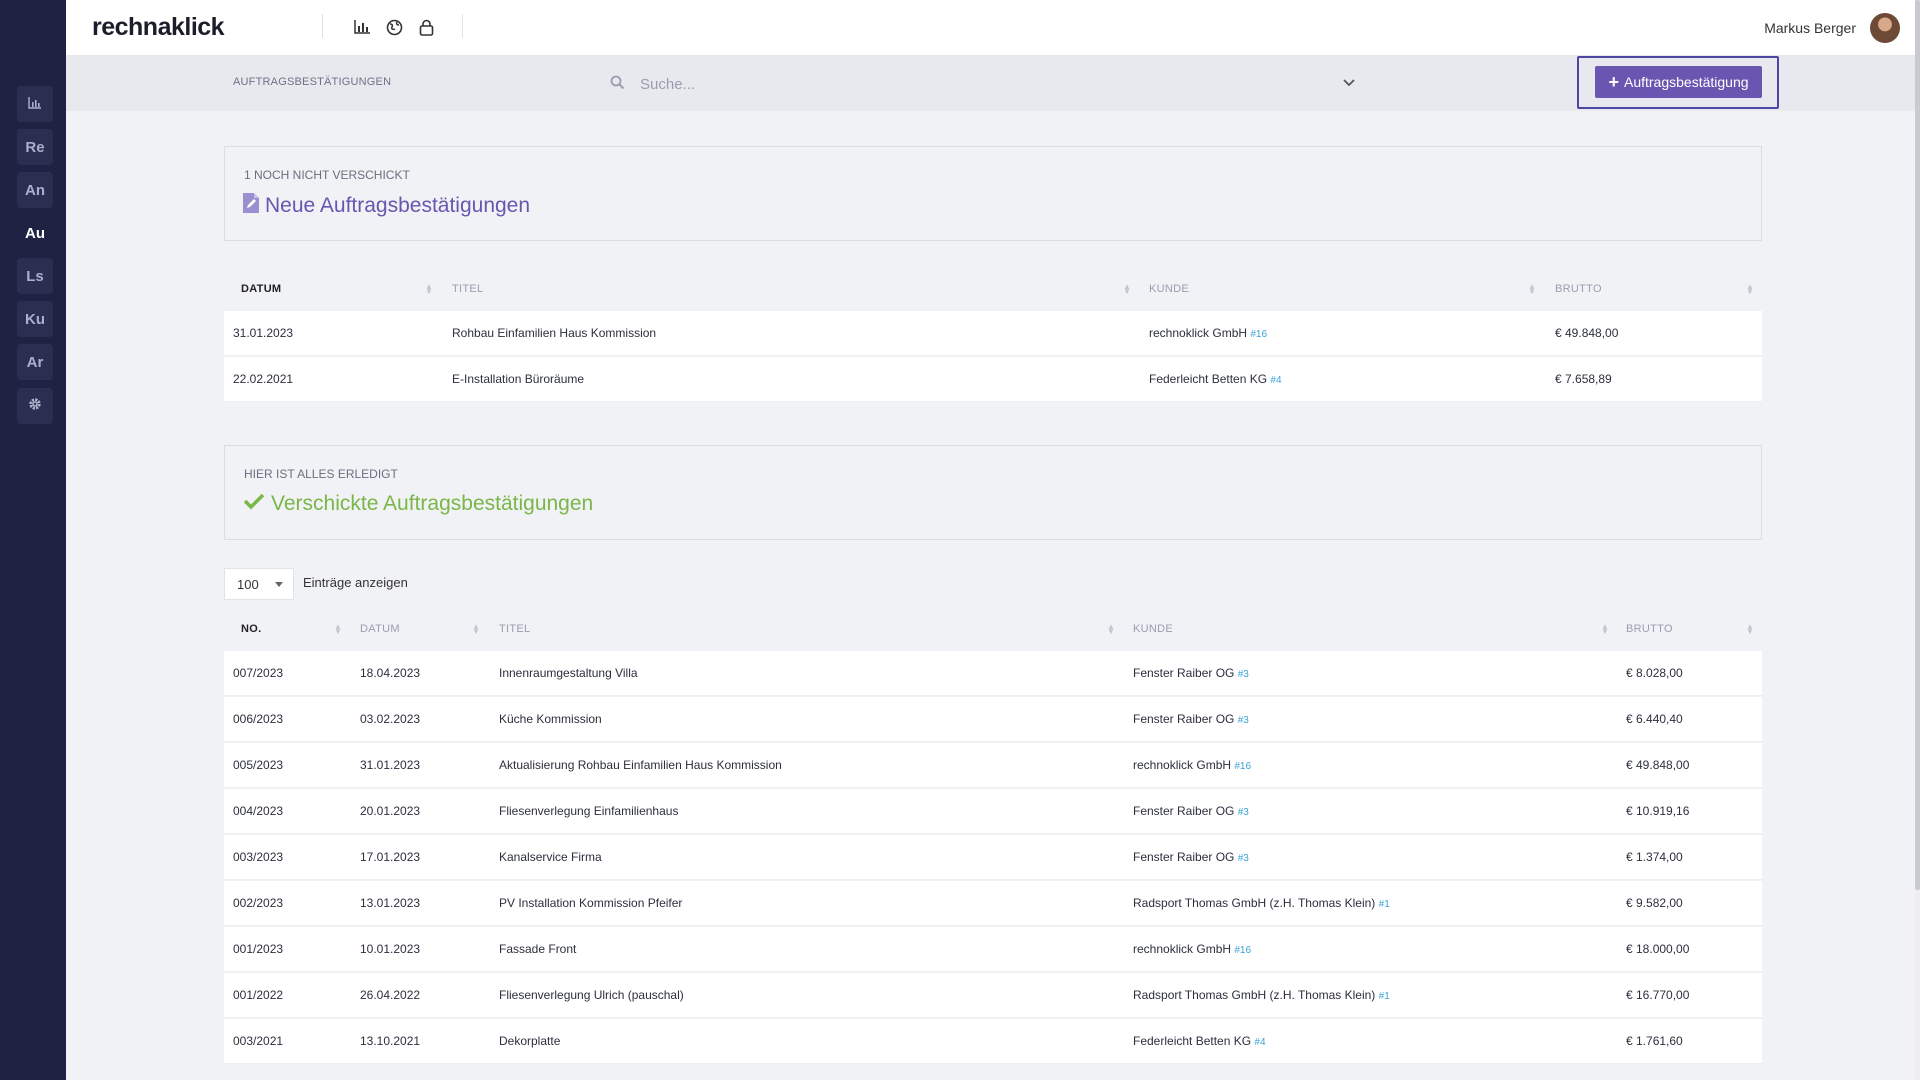  What do you see at coordinates (35, 362) in the screenshot?
I see `sidebar-item-ar: Ar` at bounding box center [35, 362].